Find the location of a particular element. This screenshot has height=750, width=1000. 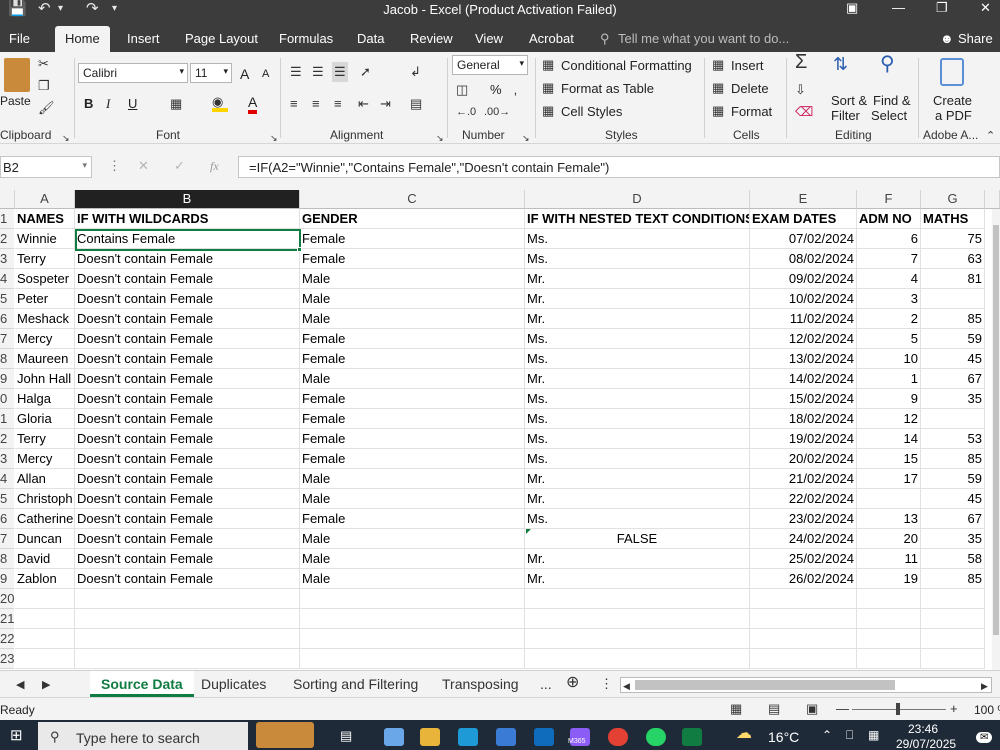

table-cell: 22/02/2024 is located at coordinates (803, 499).